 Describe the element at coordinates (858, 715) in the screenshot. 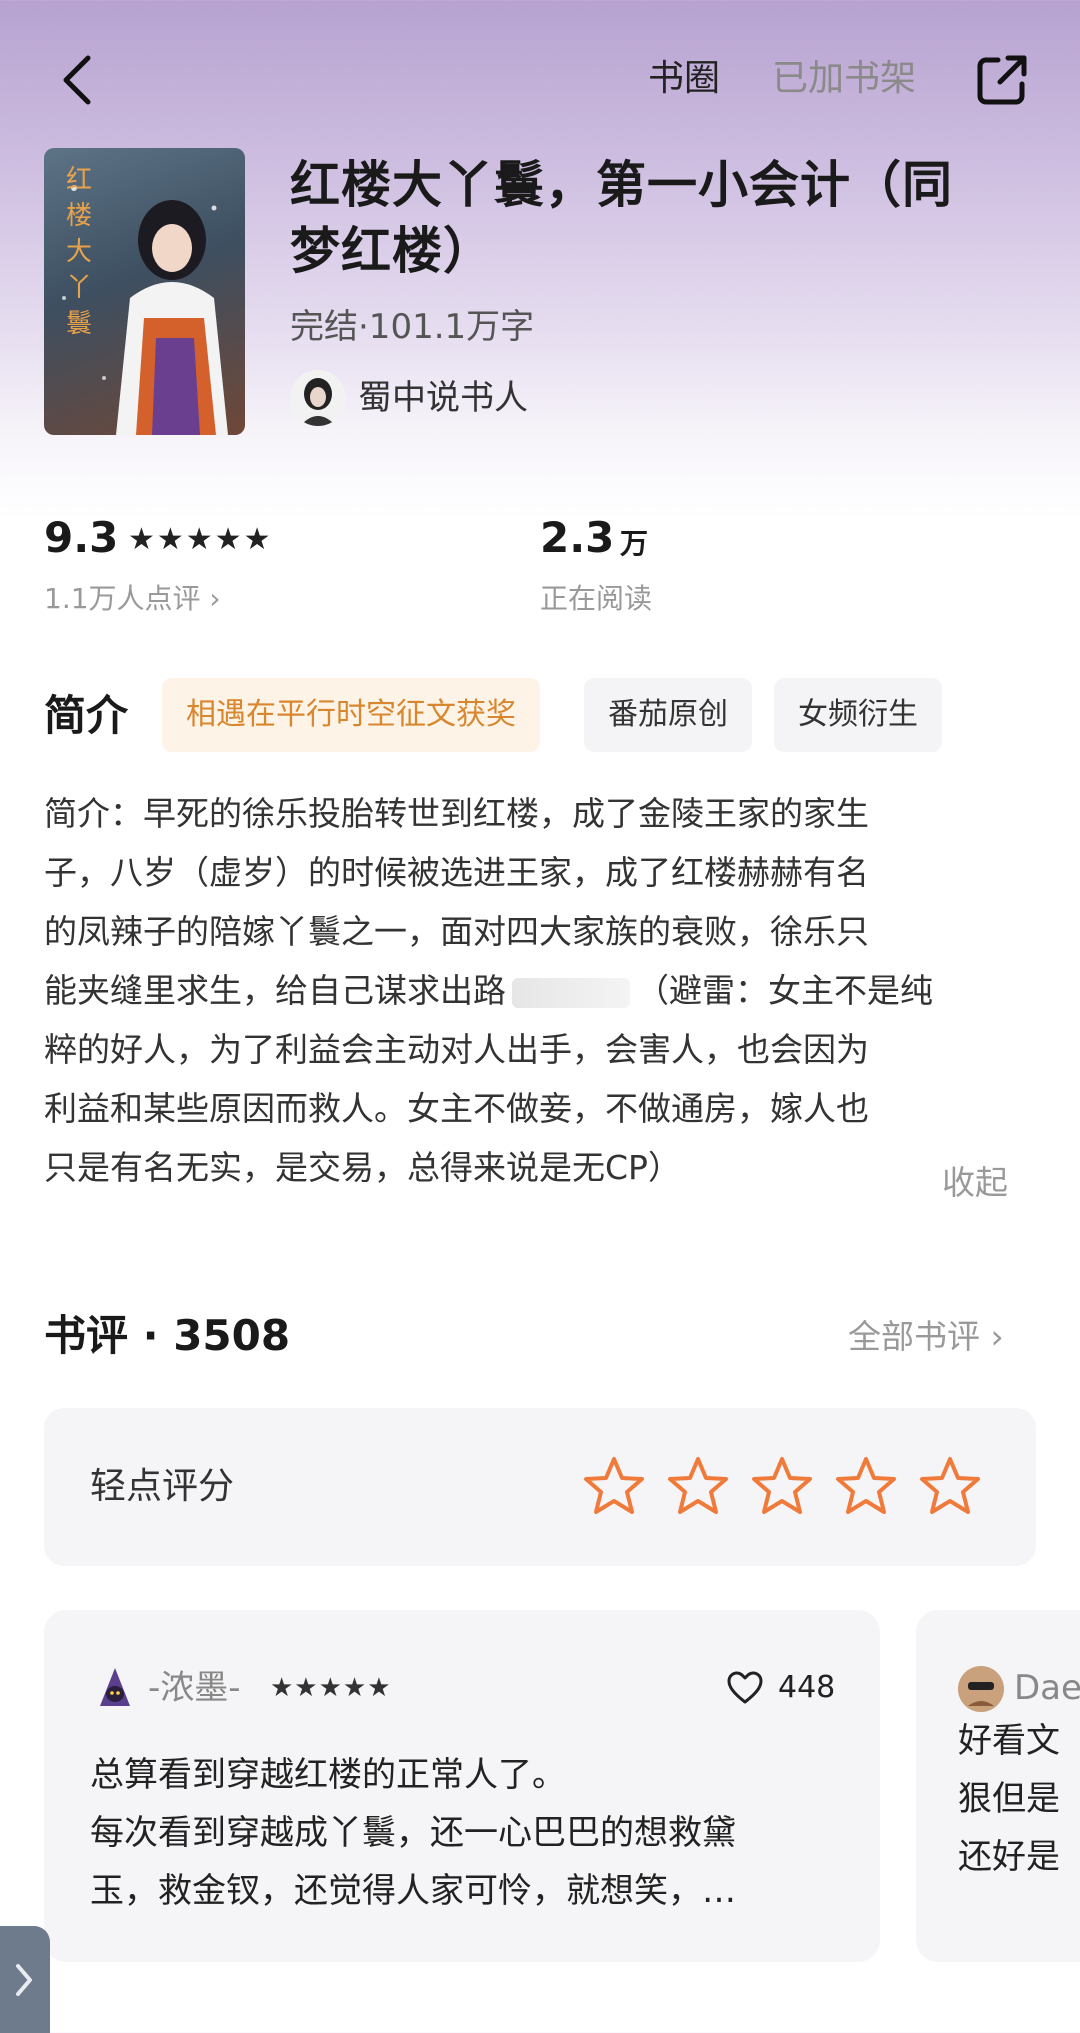

I see `tag-genre: 女频衍生` at that location.